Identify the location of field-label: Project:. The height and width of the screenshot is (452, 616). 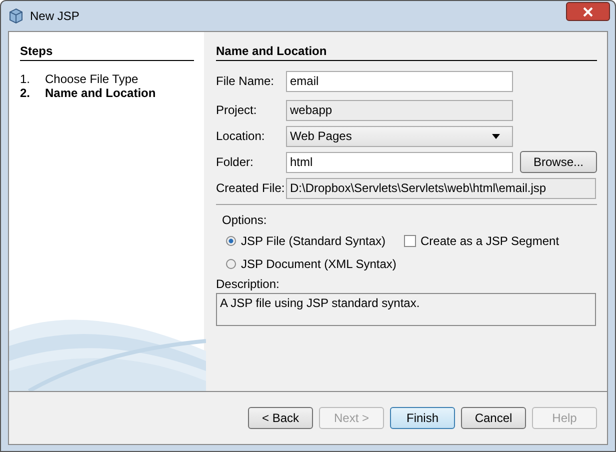
(237, 110).